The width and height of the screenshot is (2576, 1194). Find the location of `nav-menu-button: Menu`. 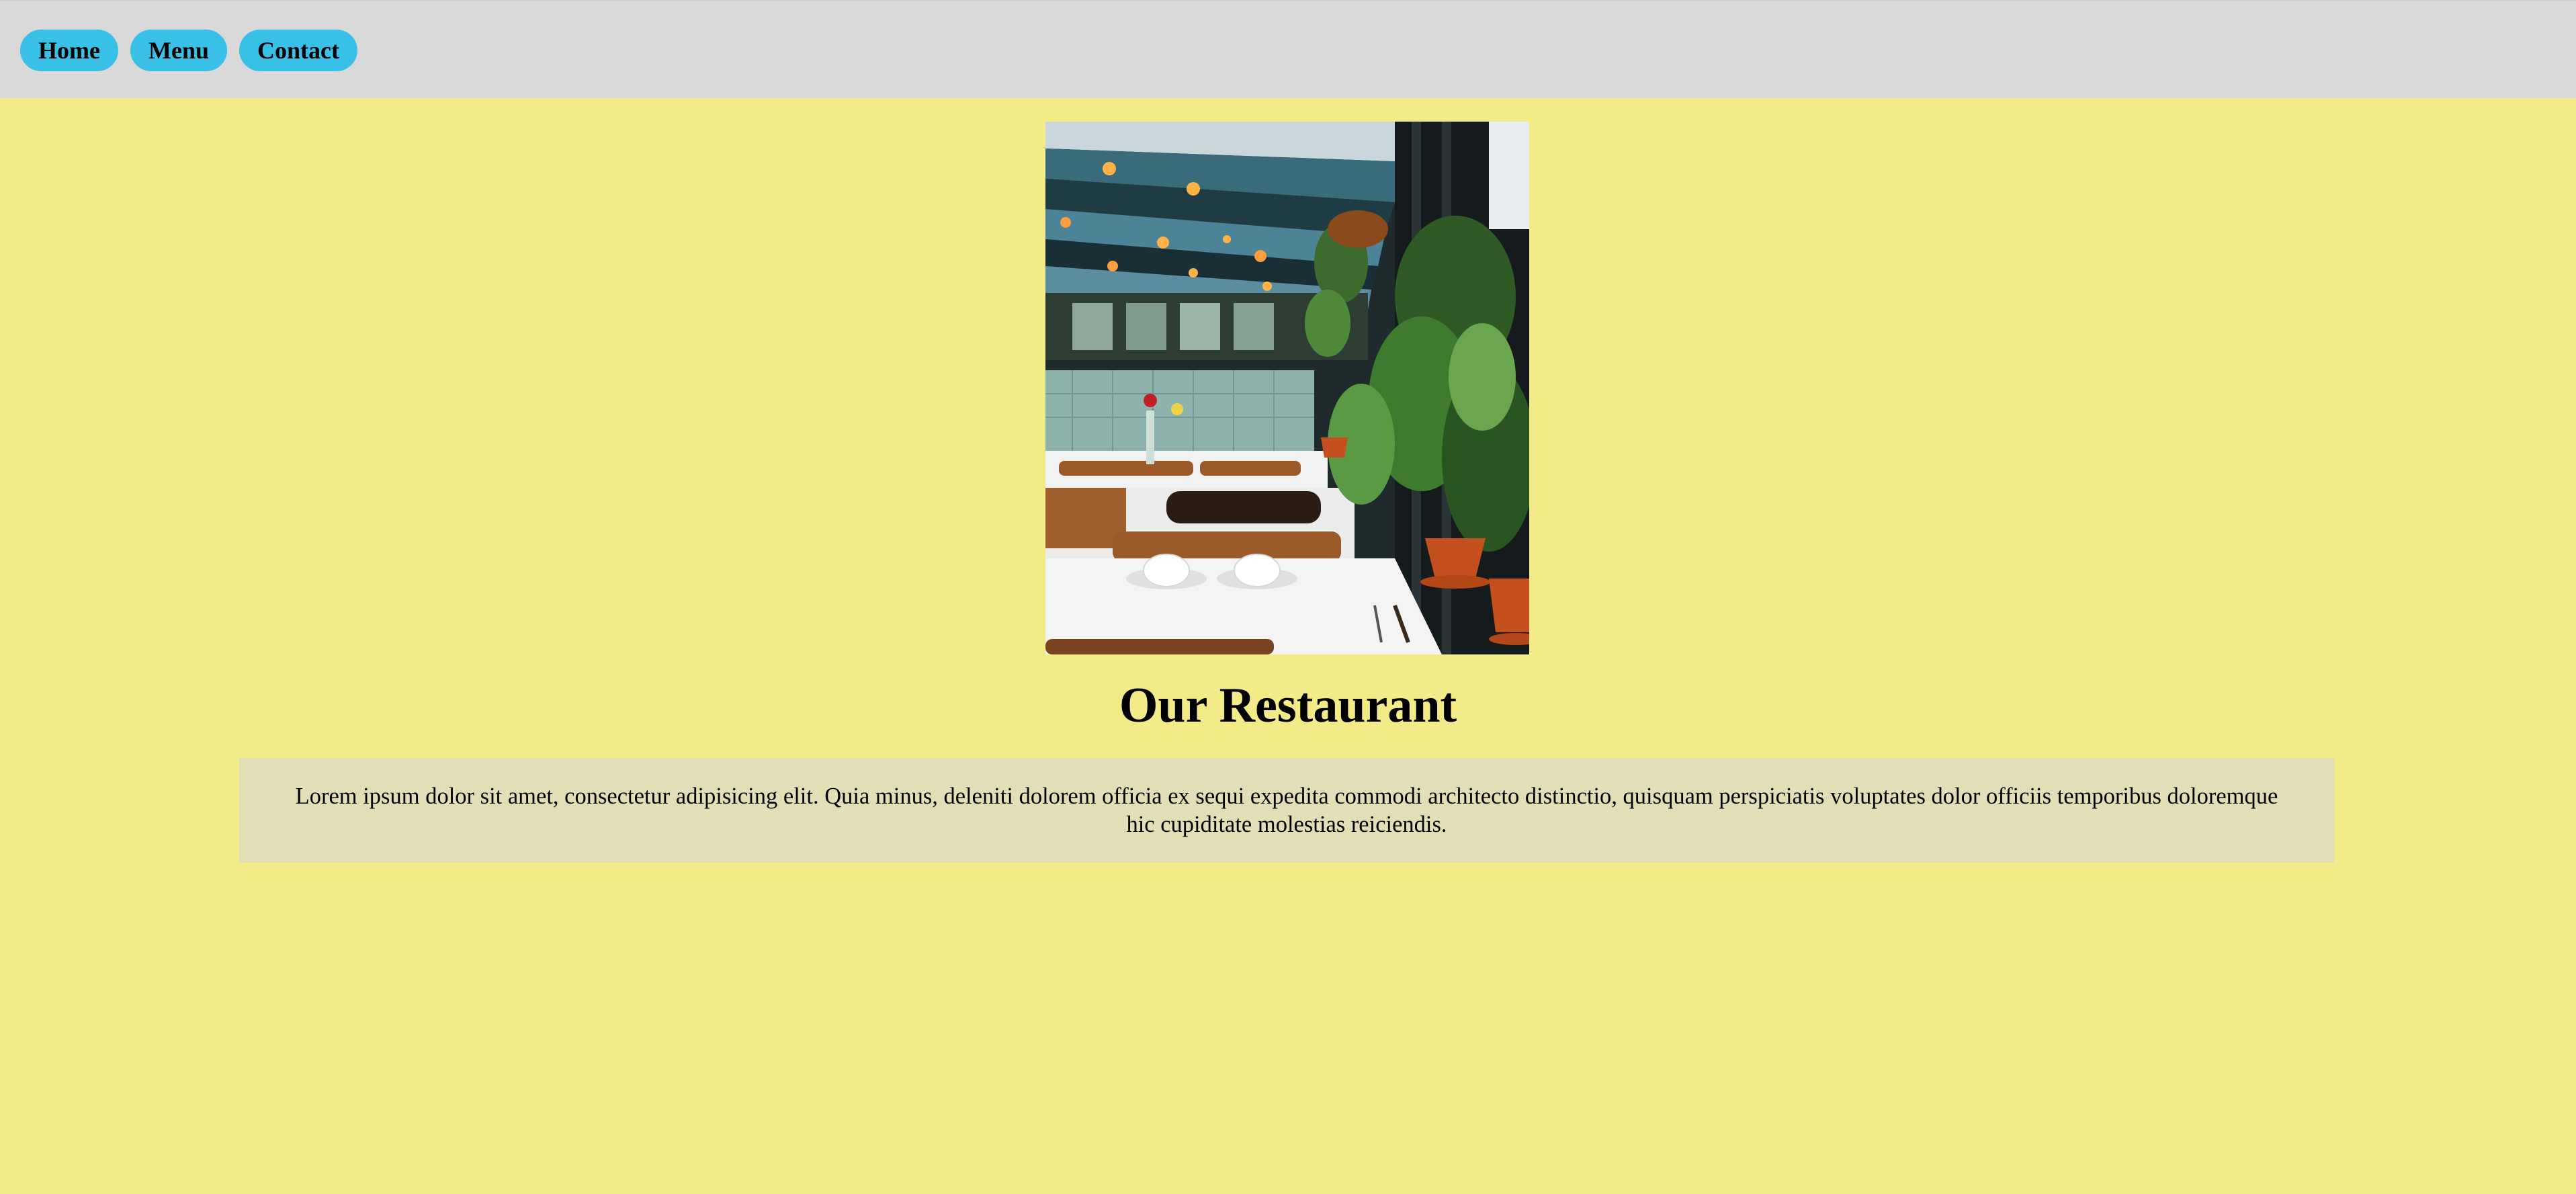

nav-menu-button: Menu is located at coordinates (178, 50).